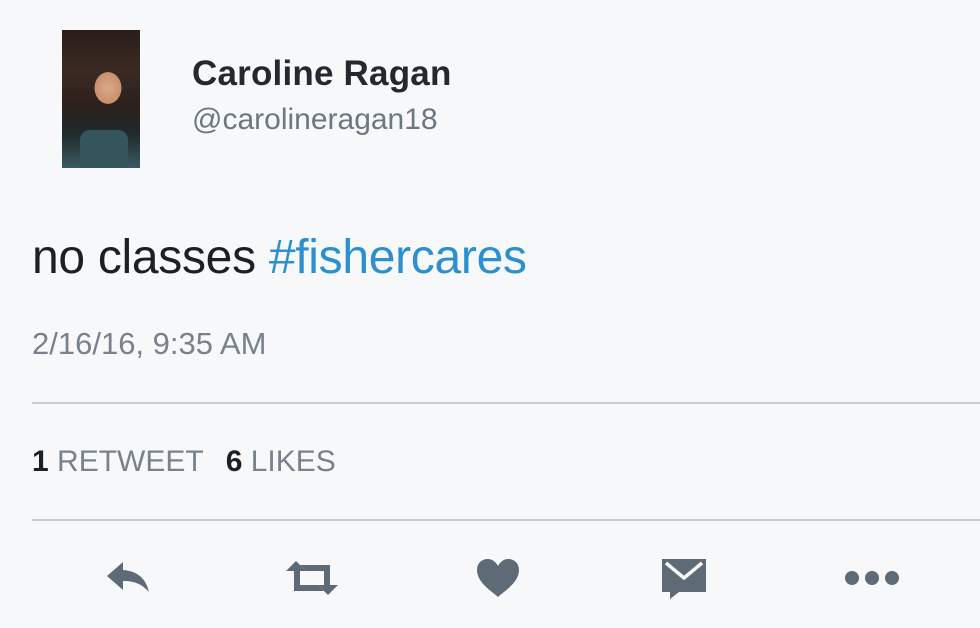 The image size is (980, 628). I want to click on reply-button, so click(128, 578).